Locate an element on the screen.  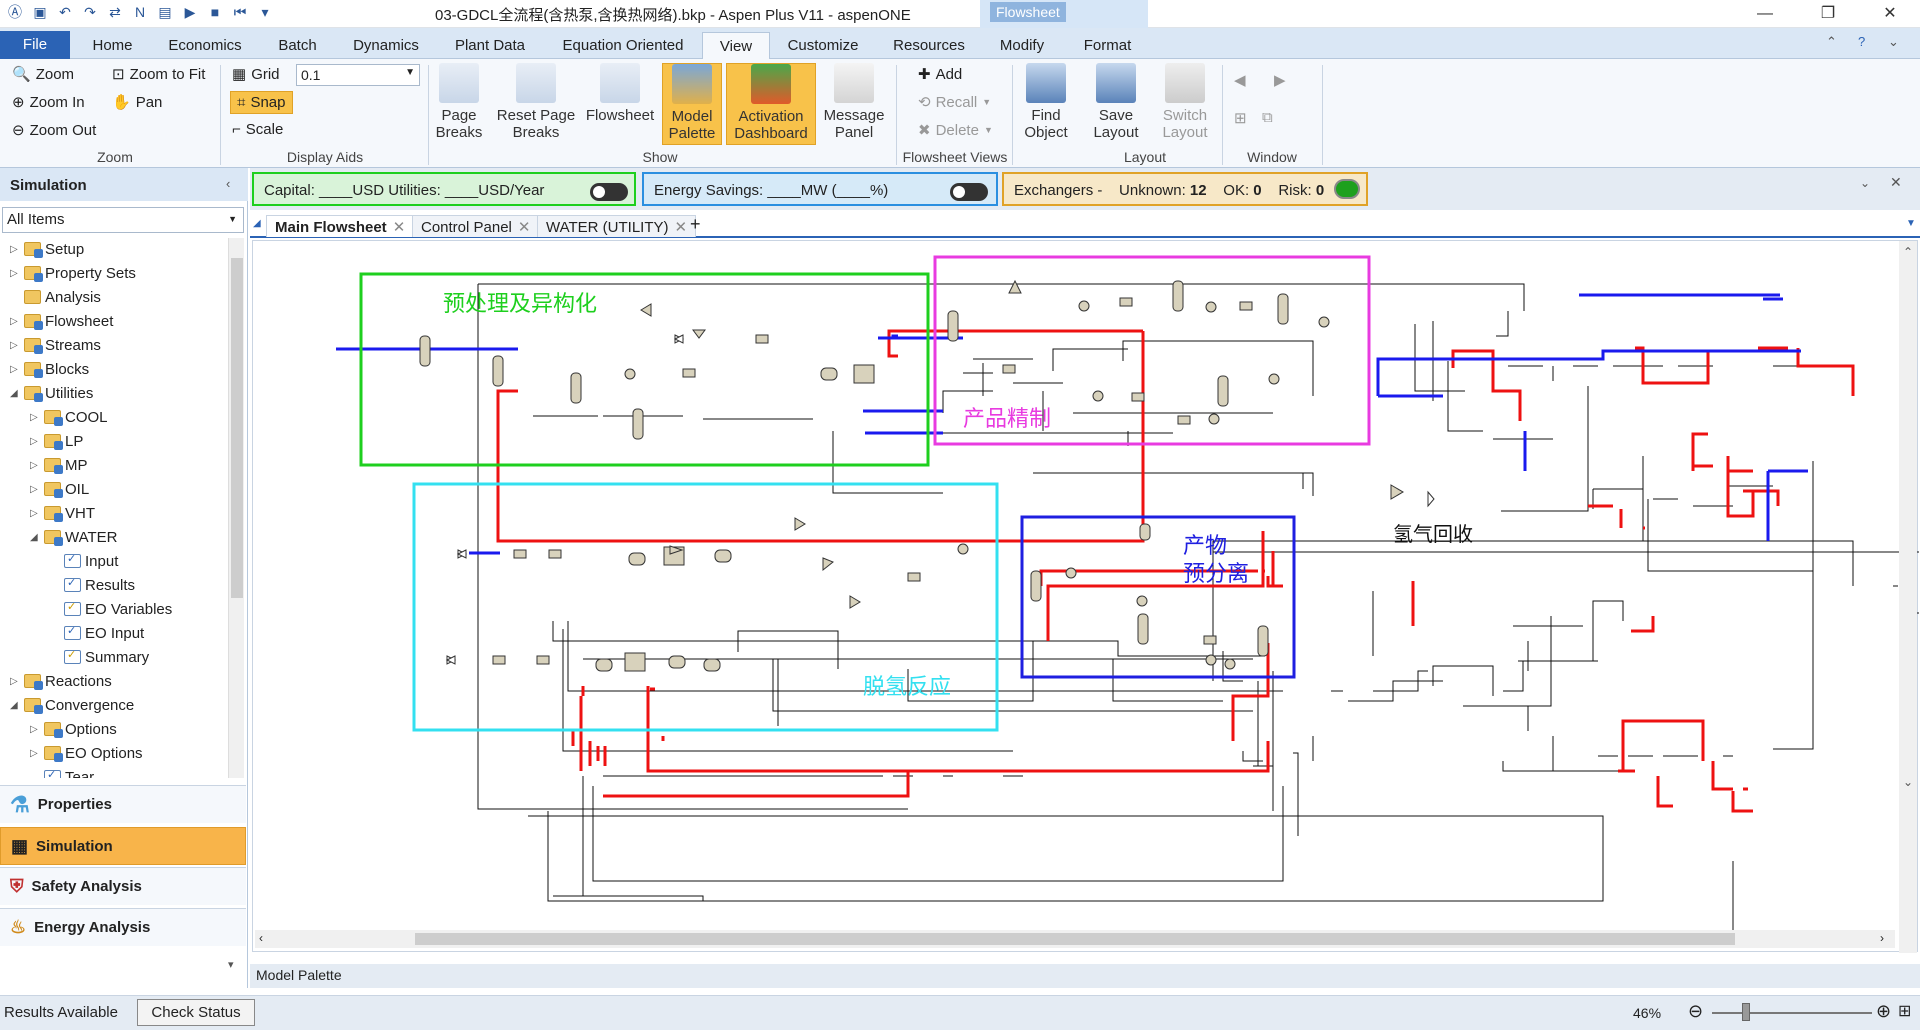
restore-icon: ❐ is located at coordinates (1828, 14).